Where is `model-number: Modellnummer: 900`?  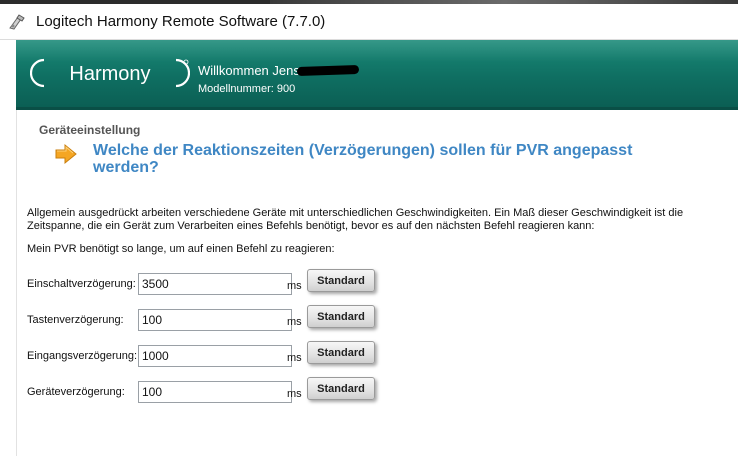 model-number: Modellnummer: 900 is located at coordinates (247, 89).